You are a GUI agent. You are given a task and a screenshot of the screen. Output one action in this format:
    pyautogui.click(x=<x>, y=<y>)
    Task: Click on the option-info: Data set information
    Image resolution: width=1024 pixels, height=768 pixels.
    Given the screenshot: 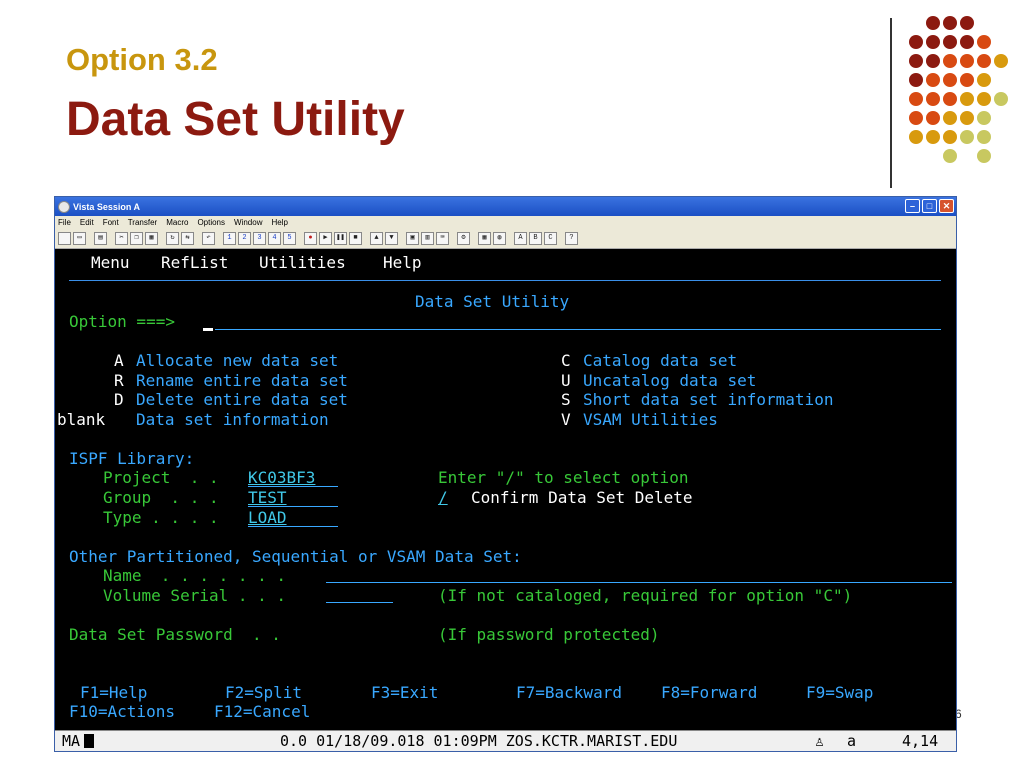 What is the action you would take?
    pyautogui.click(x=232, y=420)
    